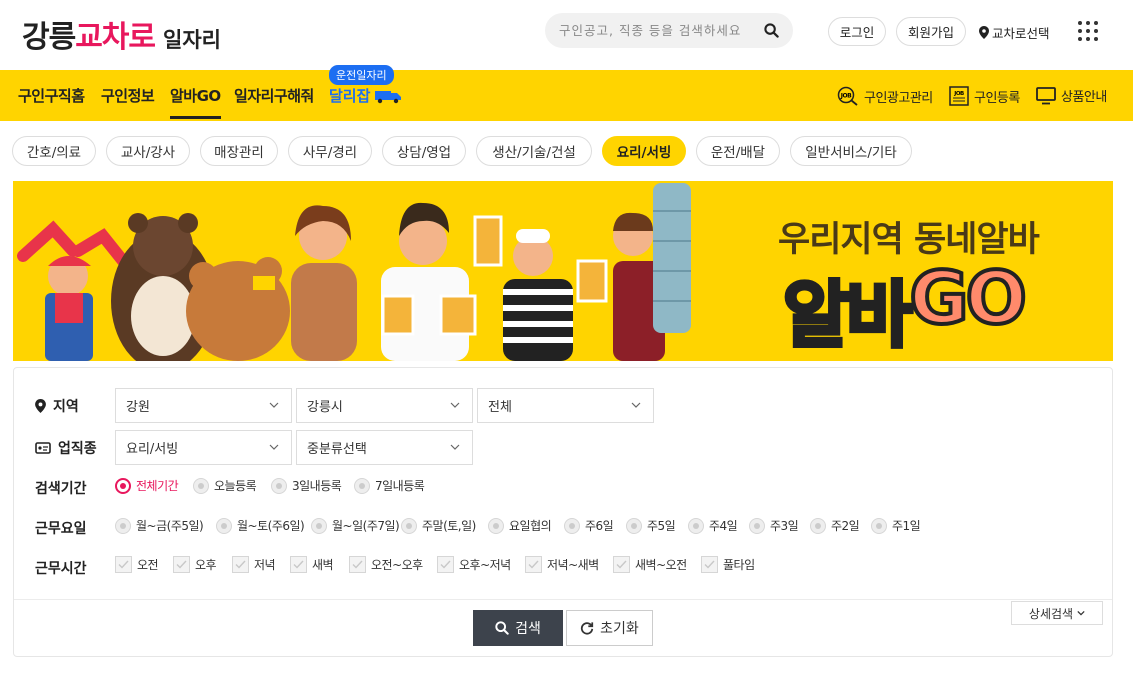 The image size is (1133, 683). Describe the element at coordinates (54, 151) in the screenshot. I see `category-chip: 간호/의료` at that location.